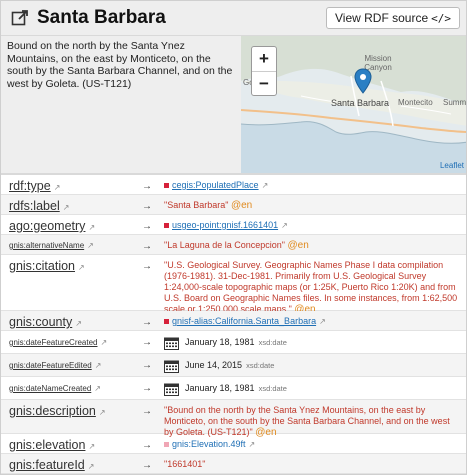  Describe the element at coordinates (363, 81) in the screenshot. I see `map-marker-icon` at that location.